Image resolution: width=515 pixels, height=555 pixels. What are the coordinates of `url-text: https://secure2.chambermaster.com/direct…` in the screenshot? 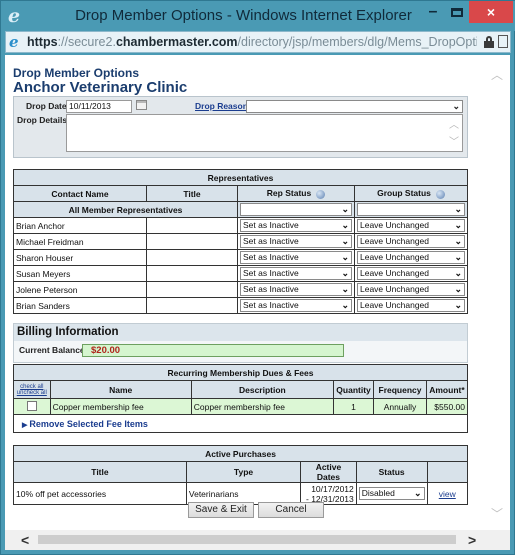 It's located at (252, 42).